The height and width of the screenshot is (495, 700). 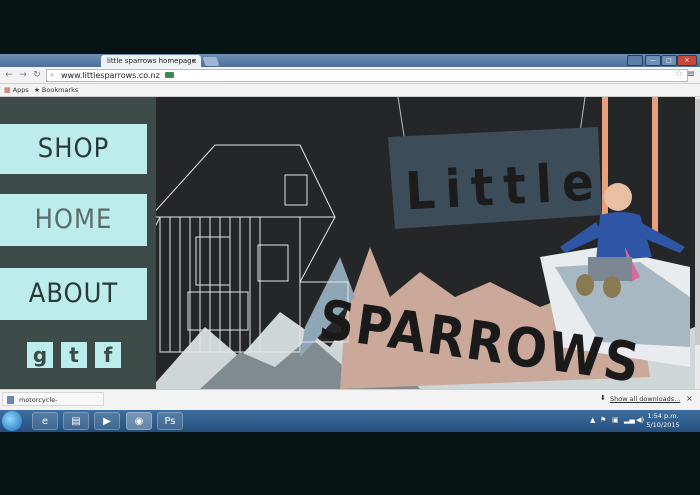 I want to click on chrome-icon: ◉, so click(x=139, y=421).